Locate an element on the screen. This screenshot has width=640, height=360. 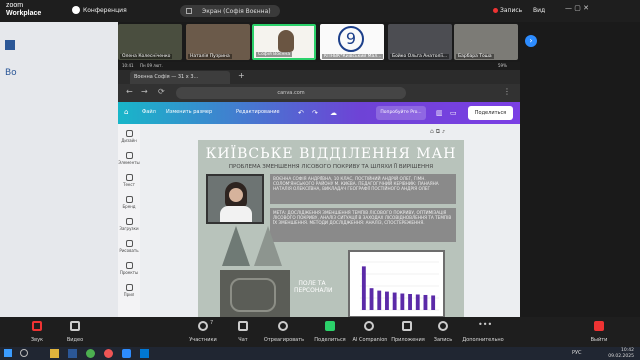
url-field: canva.com is located at coordinates (291, 93).